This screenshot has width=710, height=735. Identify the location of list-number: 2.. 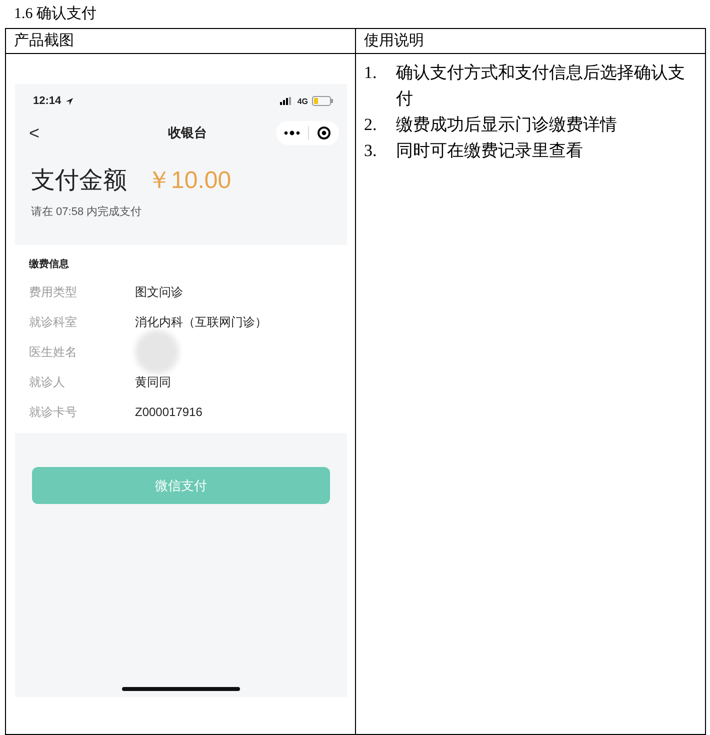
(371, 125).